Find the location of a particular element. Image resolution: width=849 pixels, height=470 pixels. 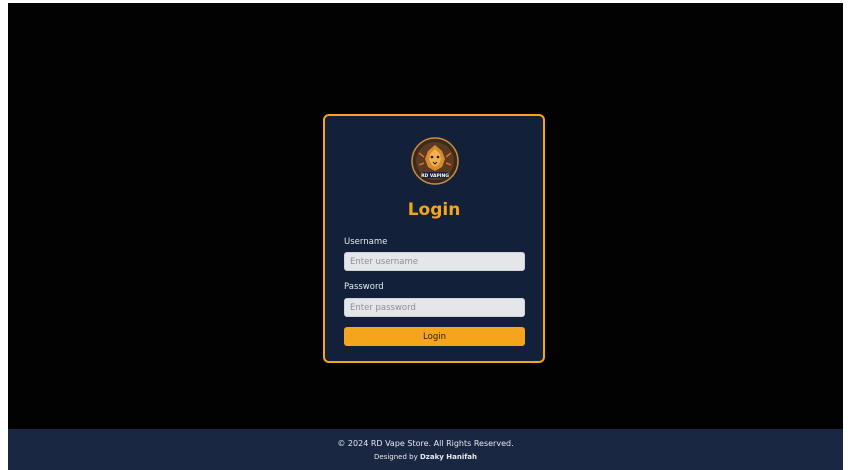

logo-text: RD VAPING is located at coordinates (435, 176).